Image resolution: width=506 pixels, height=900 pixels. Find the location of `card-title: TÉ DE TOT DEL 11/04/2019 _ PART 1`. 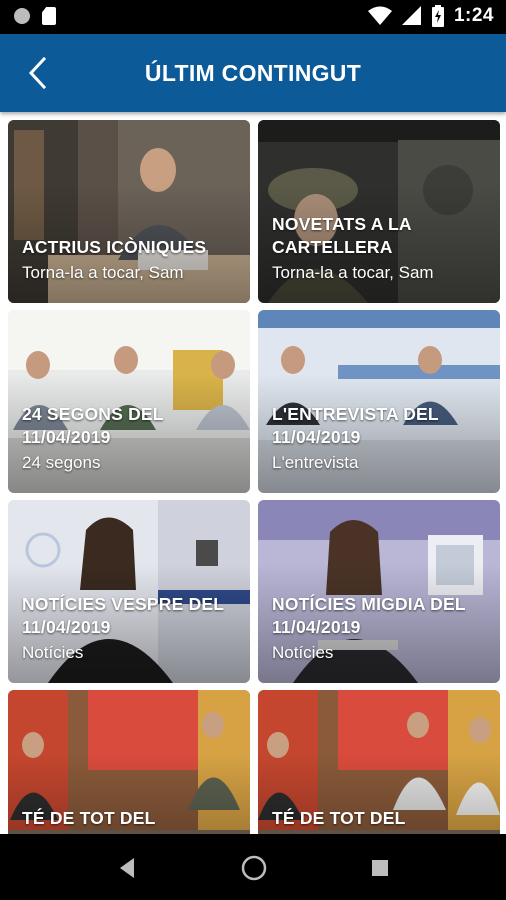

card-title: TÉ DE TOT DEL 11/04/2019 _ PART 1 is located at coordinates (107, 821).